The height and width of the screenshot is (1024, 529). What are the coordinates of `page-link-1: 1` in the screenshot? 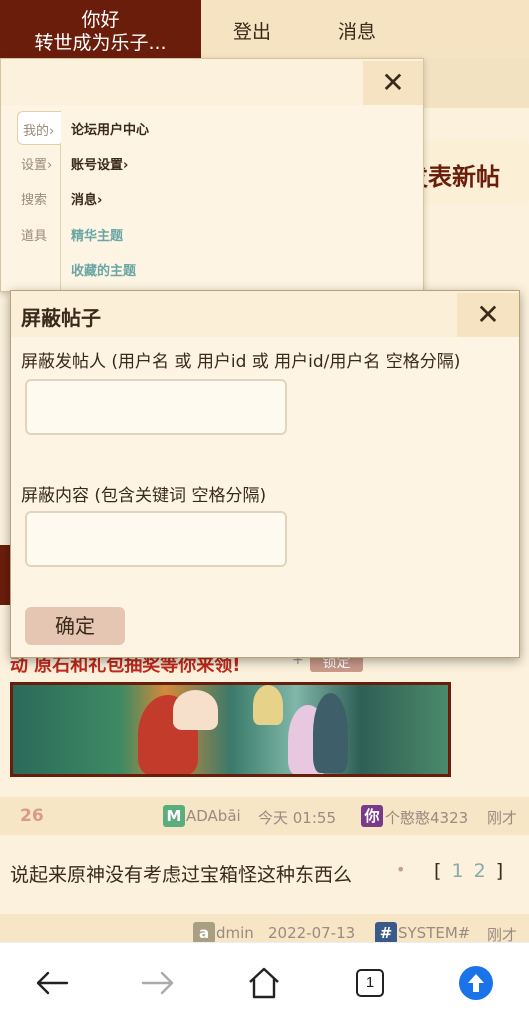 It's located at (458, 871).